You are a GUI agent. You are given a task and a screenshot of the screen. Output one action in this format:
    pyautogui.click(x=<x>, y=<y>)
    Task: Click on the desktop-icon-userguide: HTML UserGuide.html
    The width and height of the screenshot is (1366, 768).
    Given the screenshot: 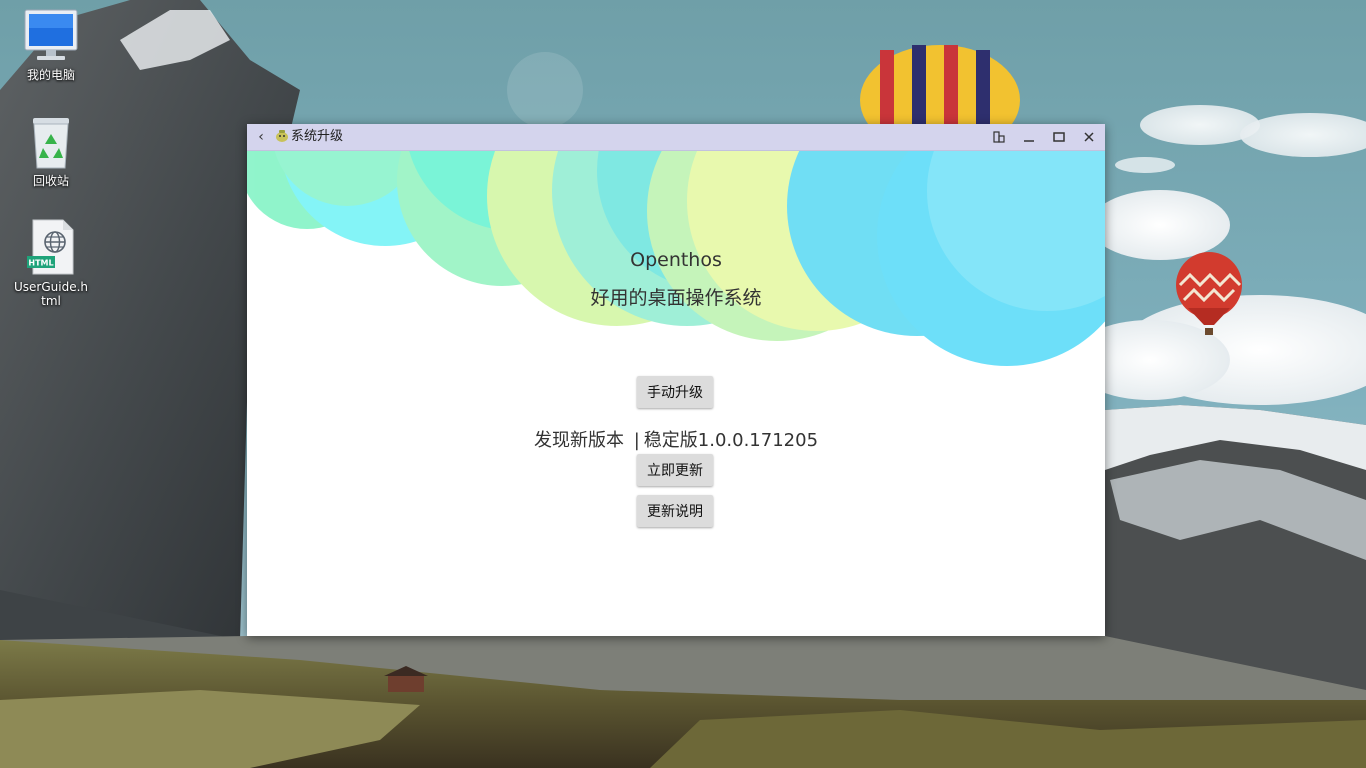 What is the action you would take?
    pyautogui.click(x=51, y=263)
    